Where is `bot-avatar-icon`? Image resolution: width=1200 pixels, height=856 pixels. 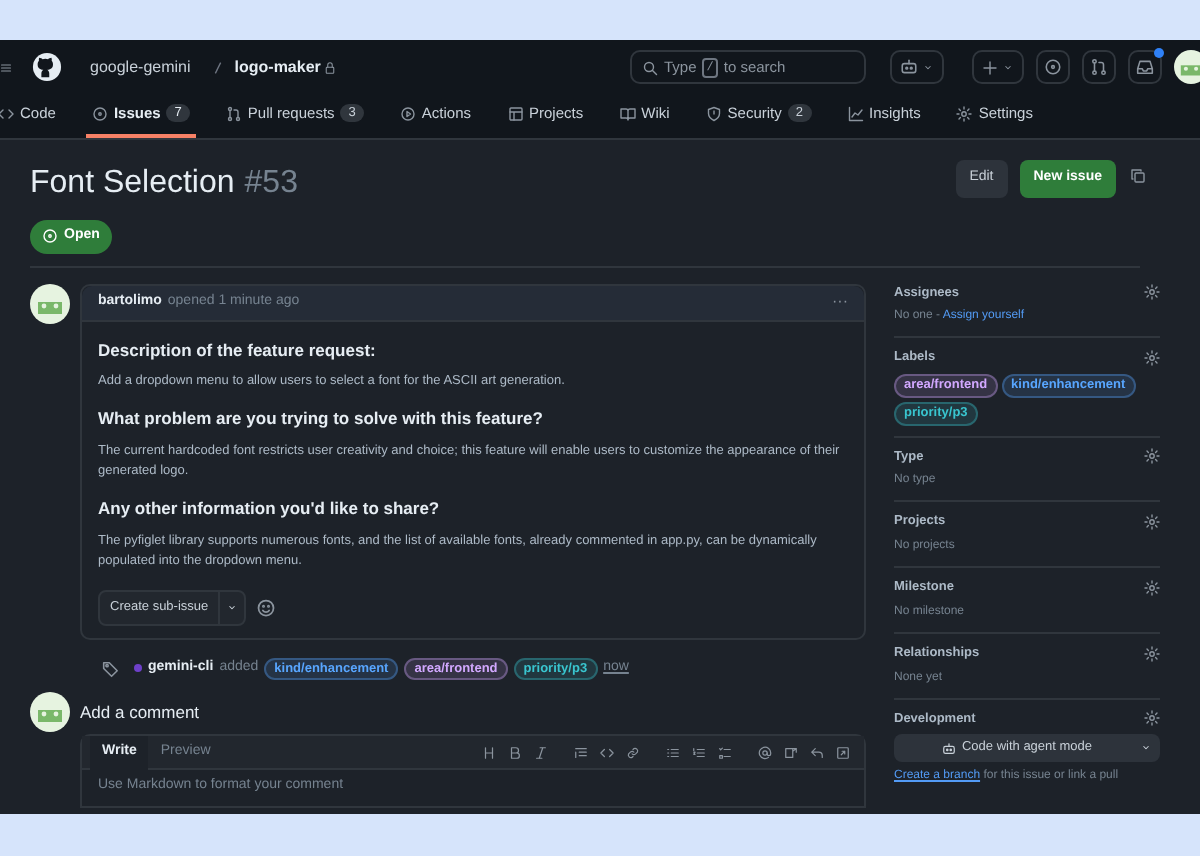
bot-avatar-icon is located at coordinates (138, 668).